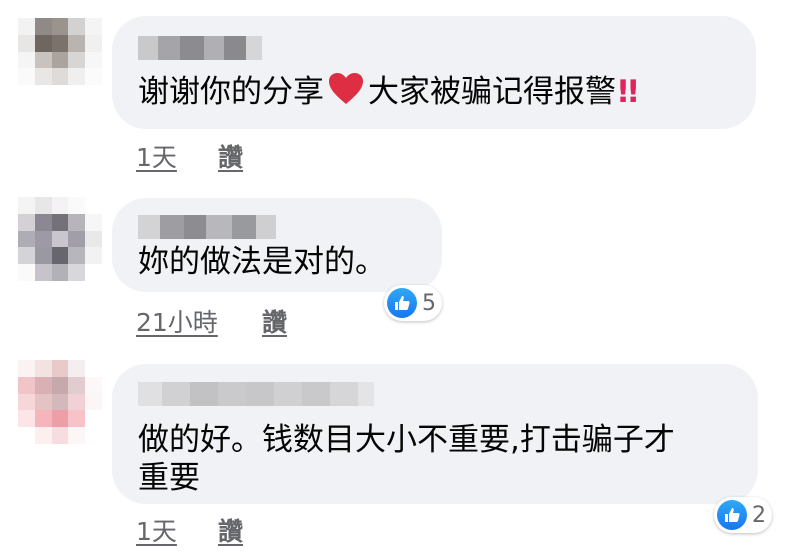 This screenshot has width=800, height=552. Describe the element at coordinates (231, 92) in the screenshot. I see `comment-text-part1: 谢谢你的分享` at that location.